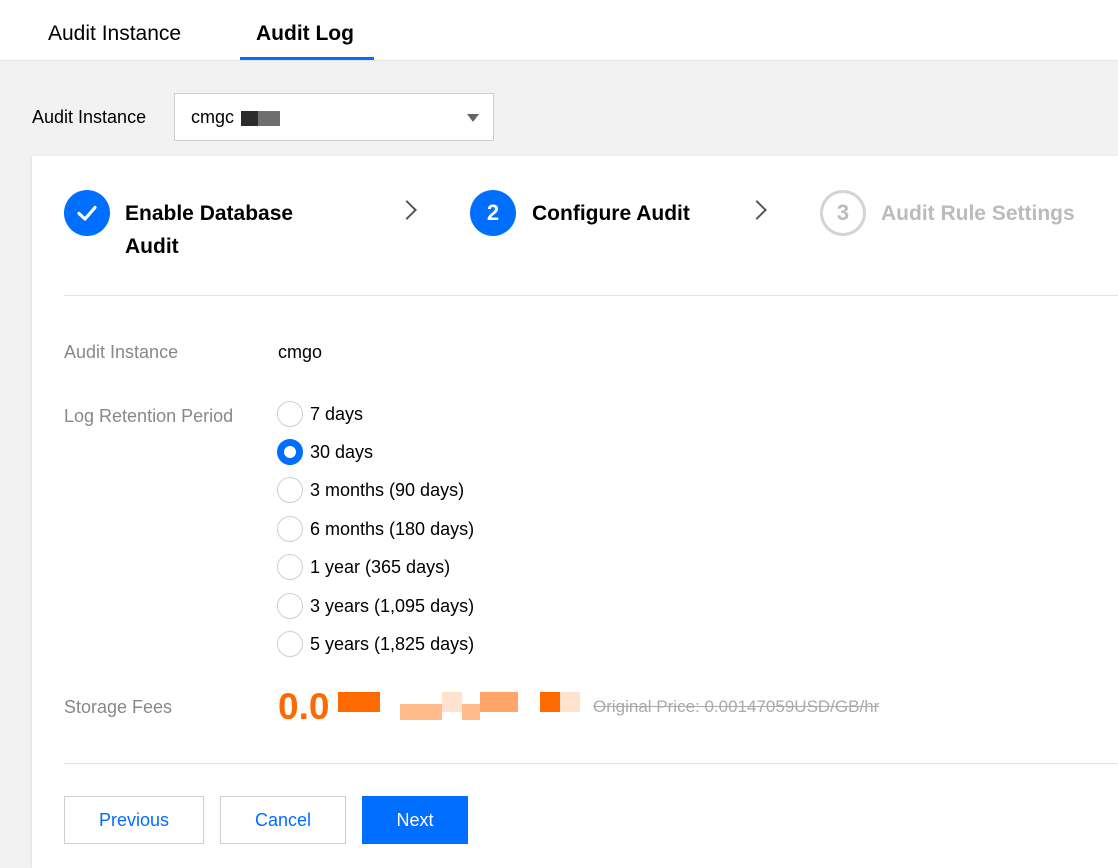 The width and height of the screenshot is (1118, 868). What do you see at coordinates (118, 707) in the screenshot?
I see `storage-fees-label: Storage Fees` at bounding box center [118, 707].